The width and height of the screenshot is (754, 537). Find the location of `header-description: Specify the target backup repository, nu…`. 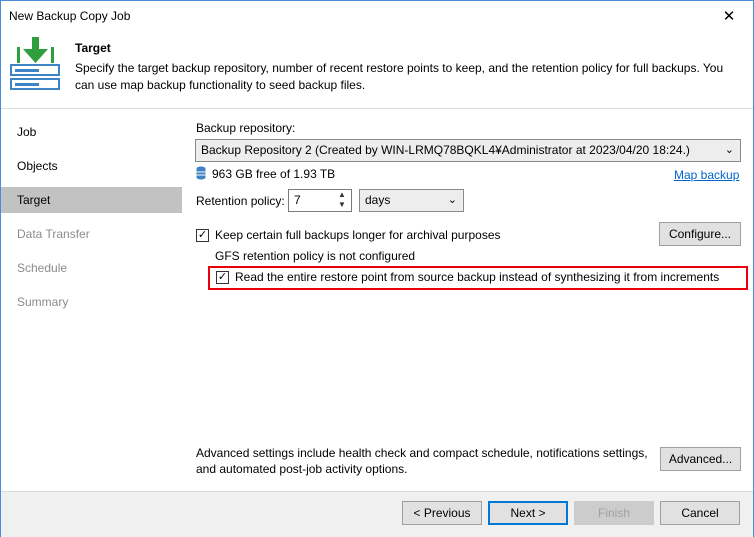

header-description: Specify the target backup repository, nu… is located at coordinates (399, 76).